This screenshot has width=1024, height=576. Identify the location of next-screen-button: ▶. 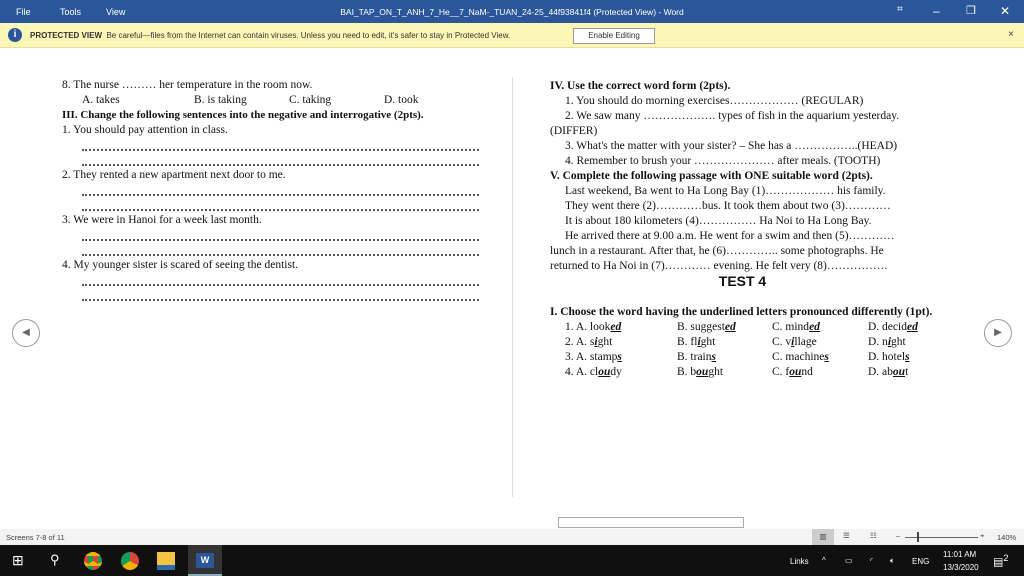
(998, 333).